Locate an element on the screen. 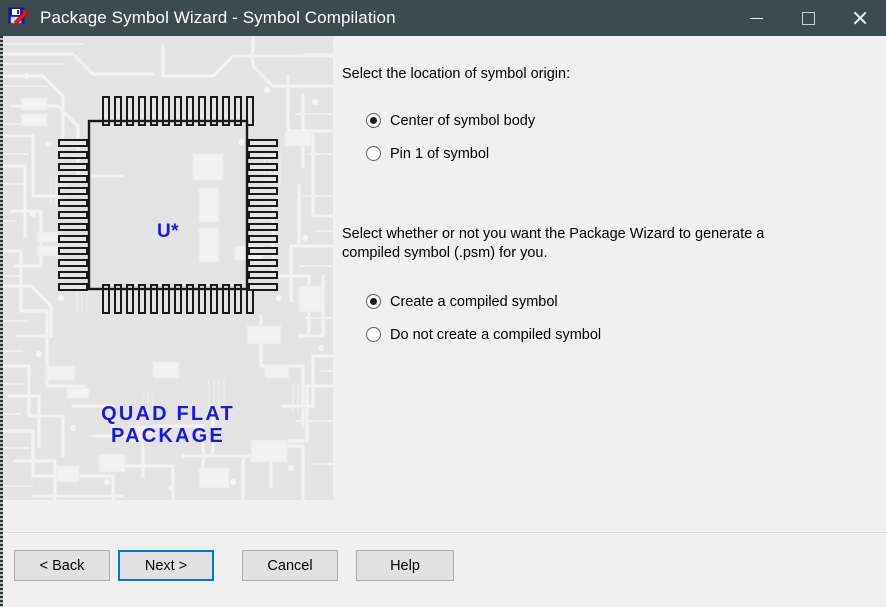 The width and height of the screenshot is (886, 607). maximize-button is located at coordinates (808, 18).